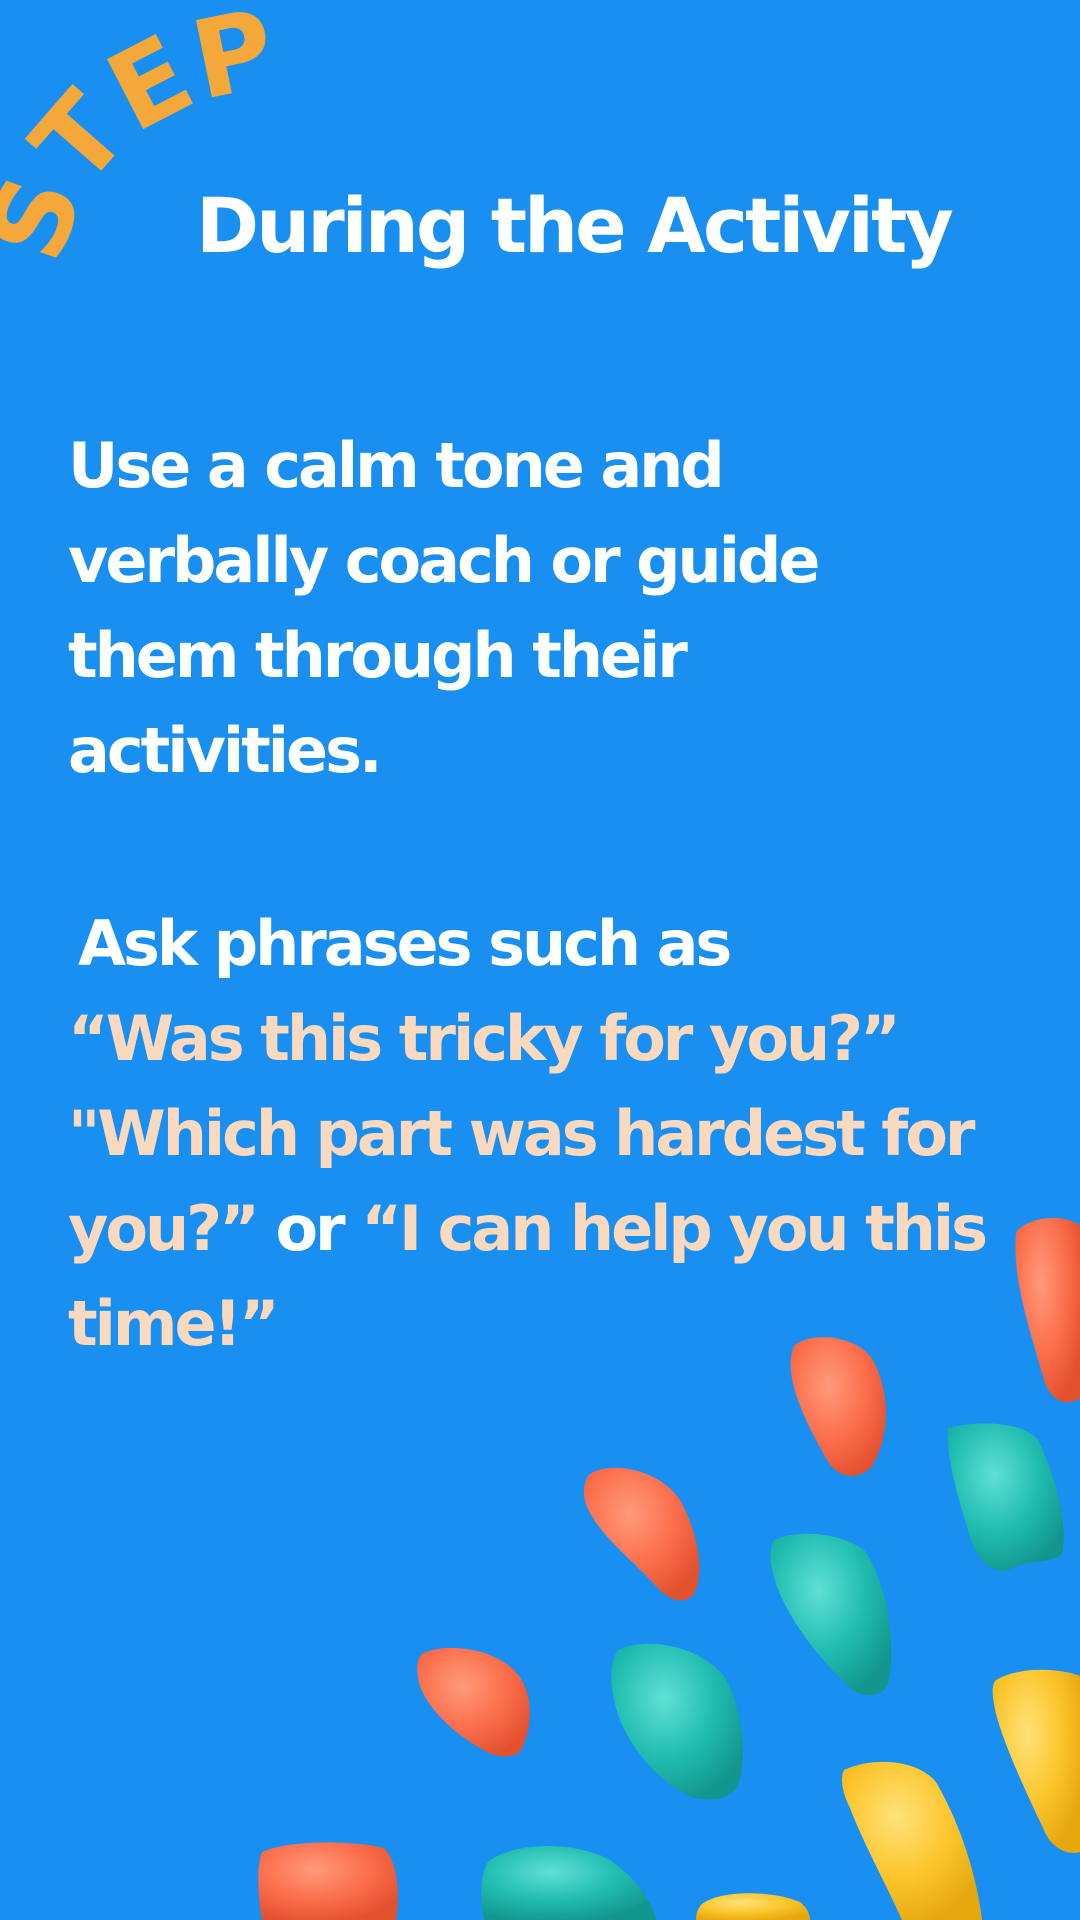 This screenshot has height=1920, width=1080. What do you see at coordinates (575, 225) in the screenshot?
I see `page-title: During the Activity` at bounding box center [575, 225].